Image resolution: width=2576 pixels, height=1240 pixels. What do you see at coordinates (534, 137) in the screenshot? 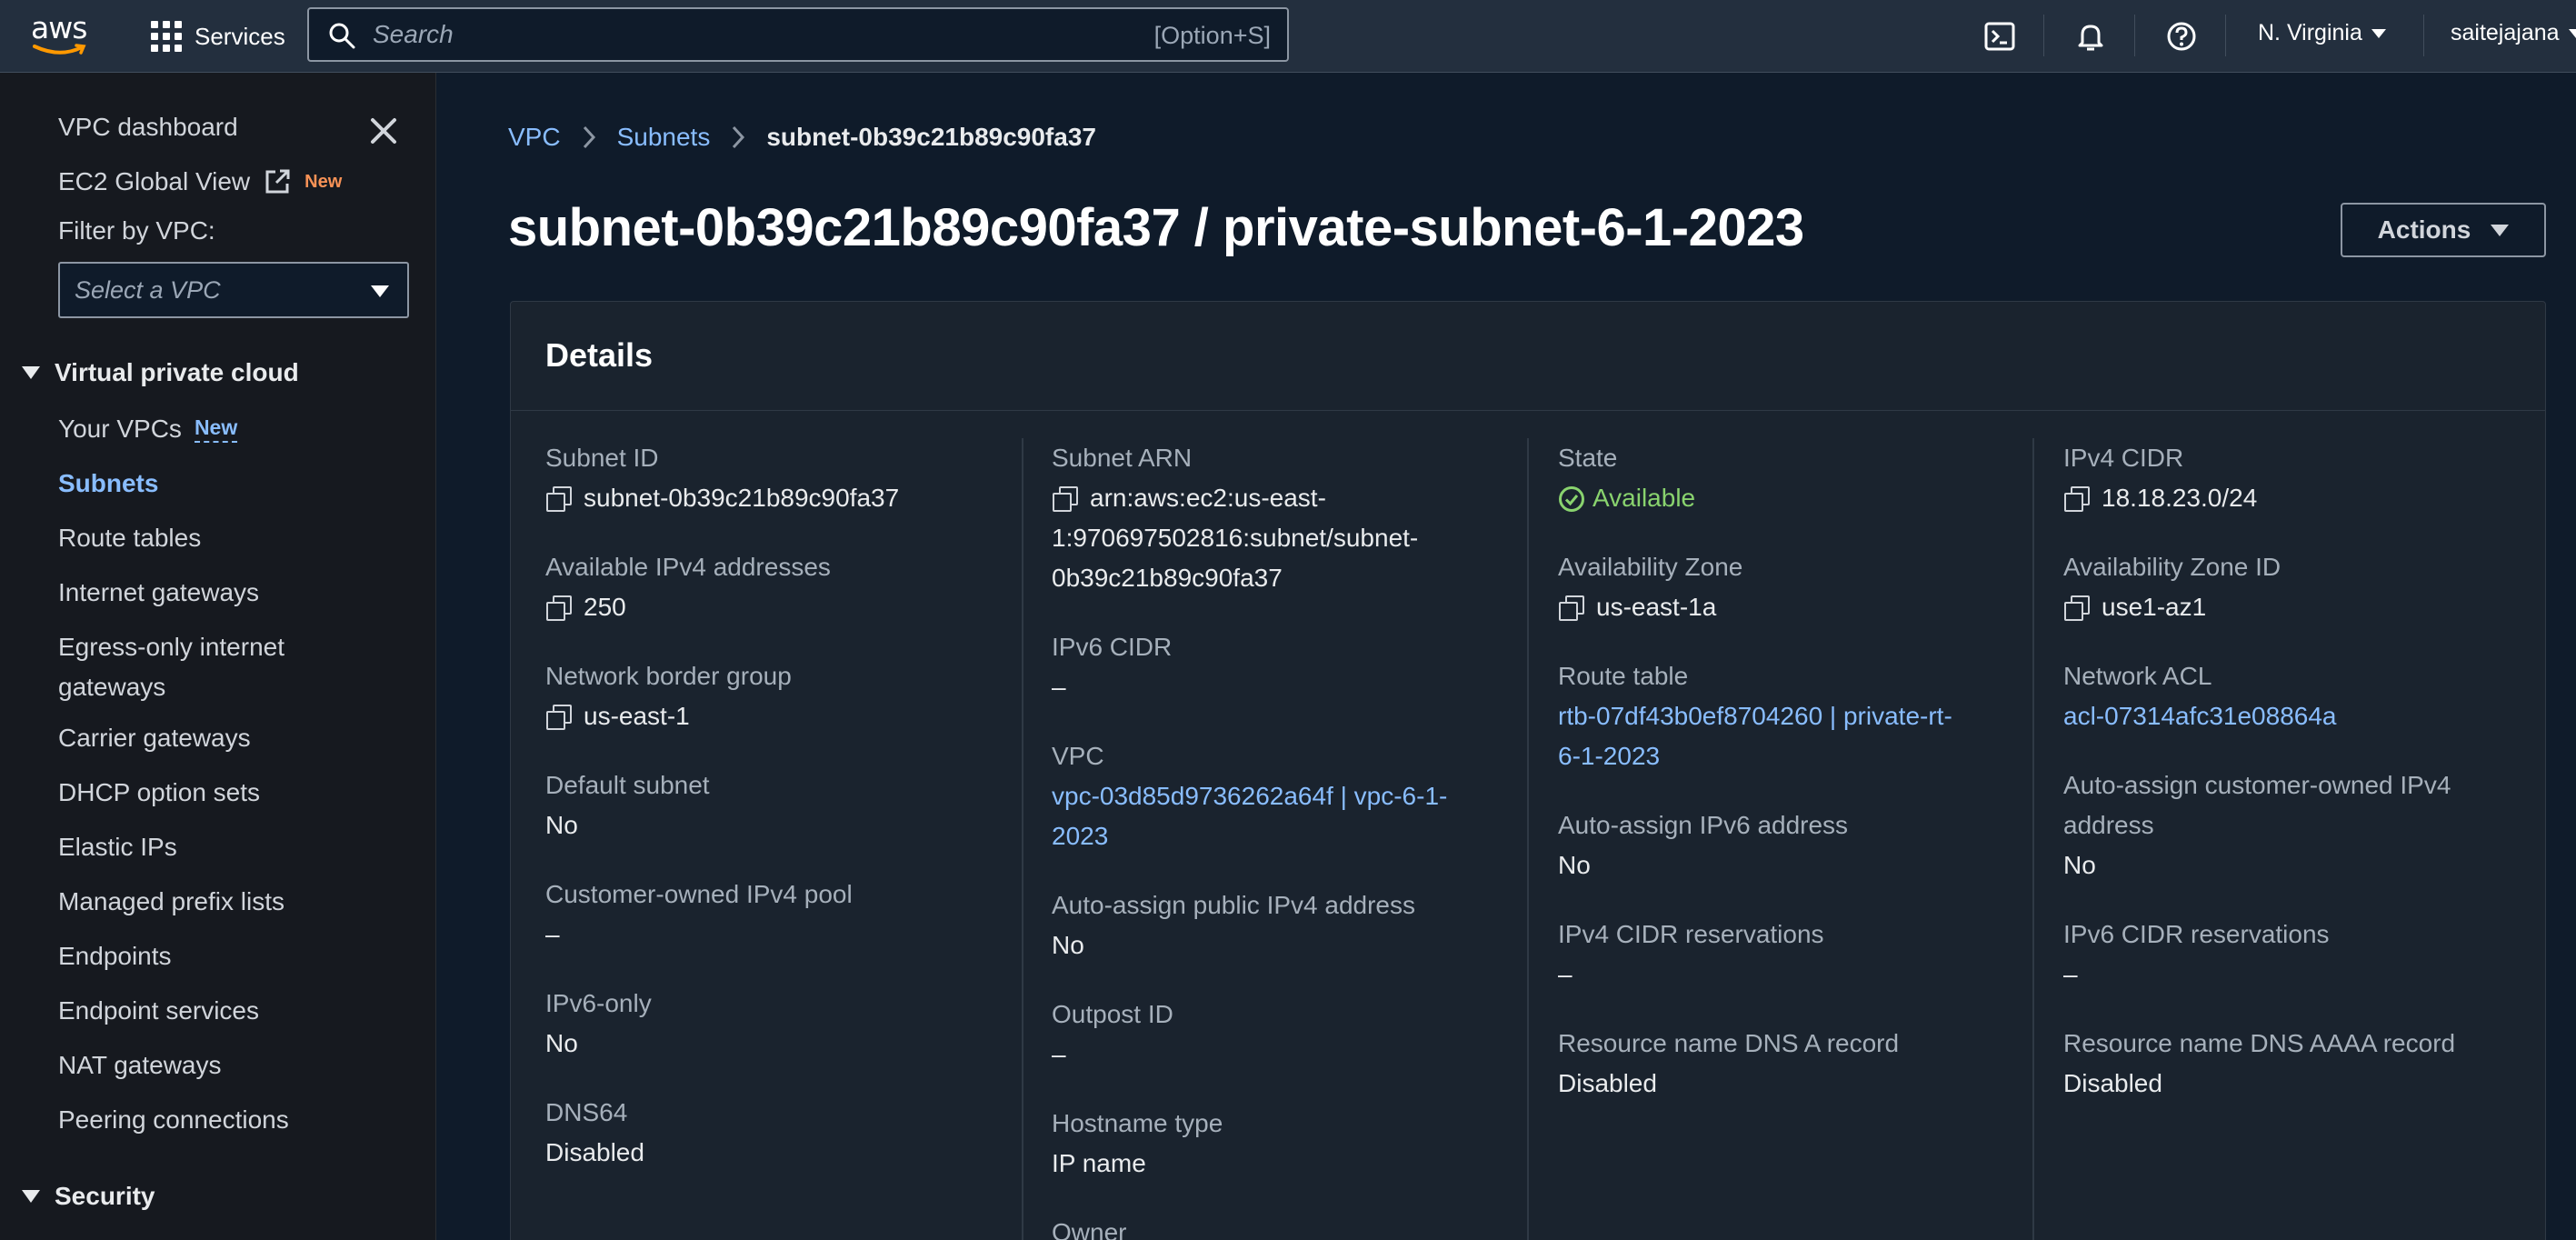
I see `breadcrumb-vpc: VPC` at bounding box center [534, 137].